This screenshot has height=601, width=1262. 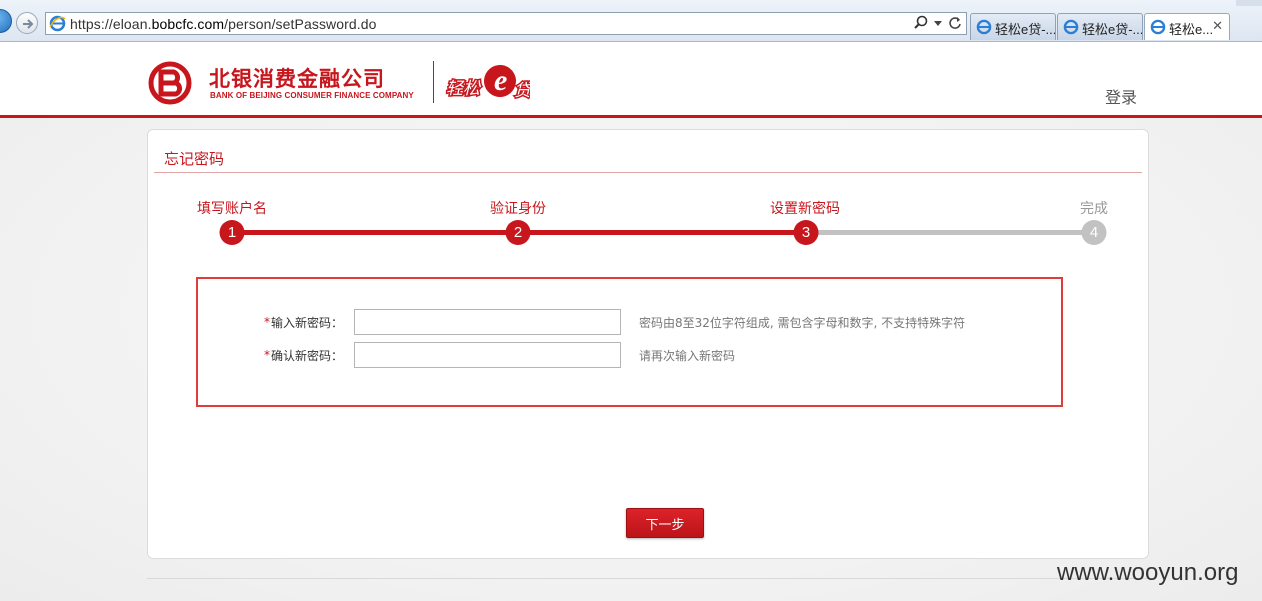 I want to click on forward-button, so click(x=27, y=23).